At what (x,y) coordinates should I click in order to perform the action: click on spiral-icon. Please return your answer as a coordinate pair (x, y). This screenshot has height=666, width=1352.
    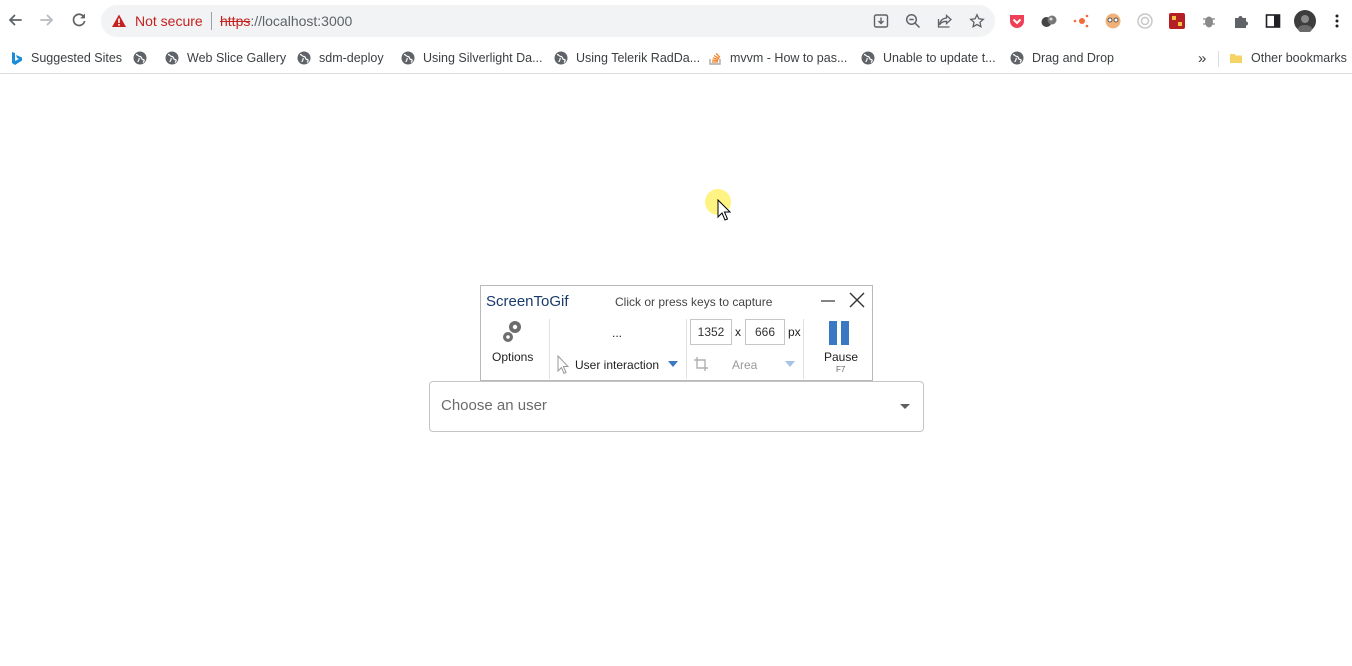
    Looking at the image, I should click on (1145, 21).